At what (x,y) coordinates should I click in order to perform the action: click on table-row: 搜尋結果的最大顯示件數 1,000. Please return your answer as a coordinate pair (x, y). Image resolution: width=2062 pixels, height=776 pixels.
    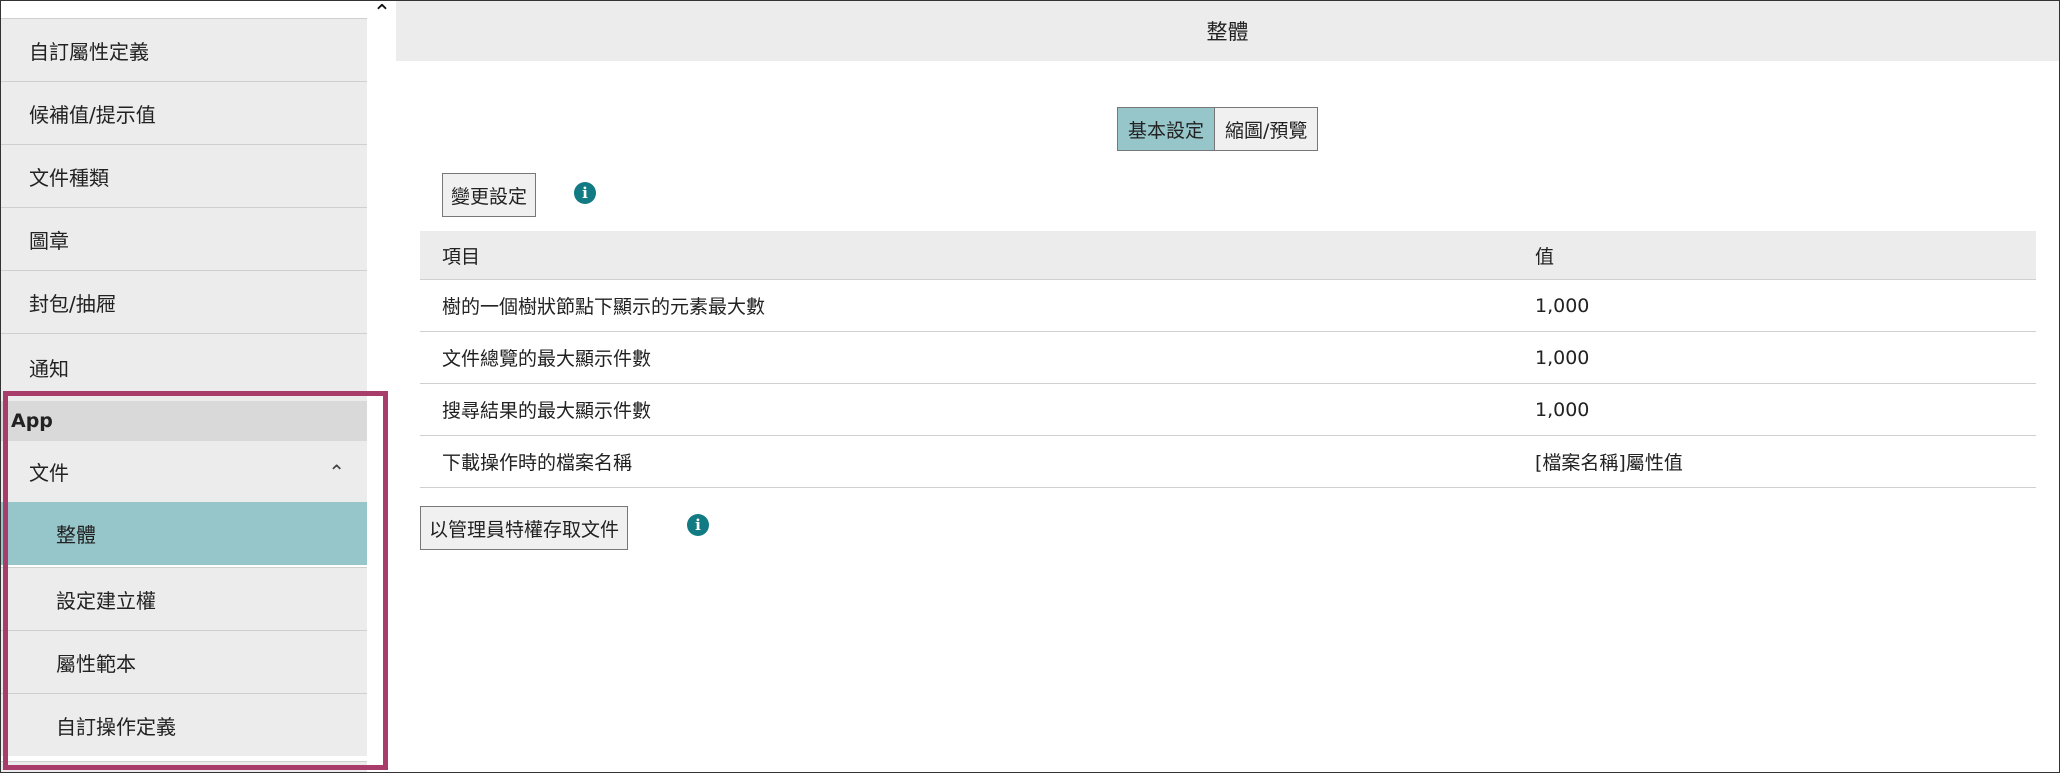
    Looking at the image, I should click on (1228, 409).